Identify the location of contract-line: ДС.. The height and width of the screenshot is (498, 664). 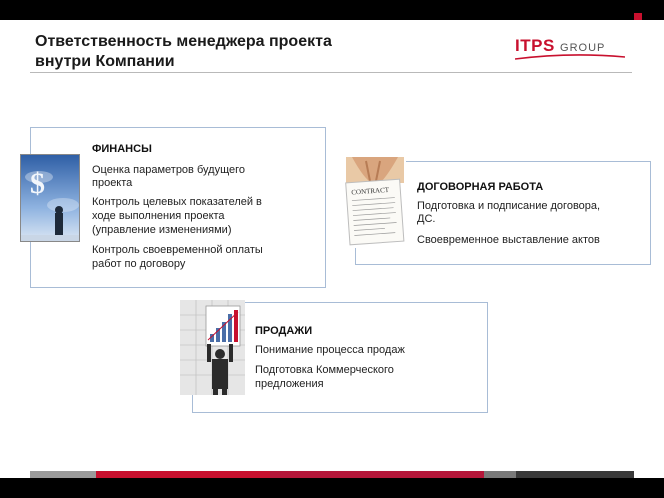
(426, 219).